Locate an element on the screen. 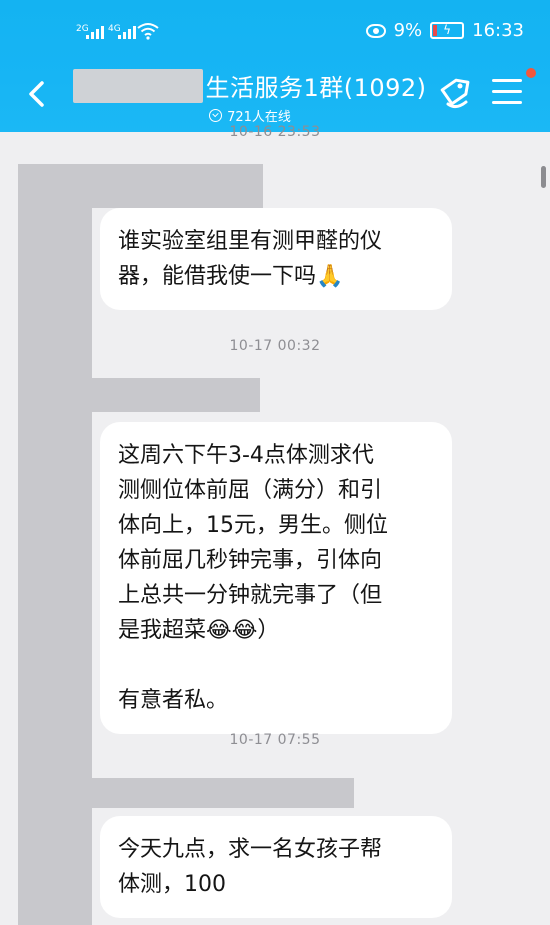 The height and width of the screenshot is (925, 550). online-count: 721人在线 is located at coordinates (259, 117).